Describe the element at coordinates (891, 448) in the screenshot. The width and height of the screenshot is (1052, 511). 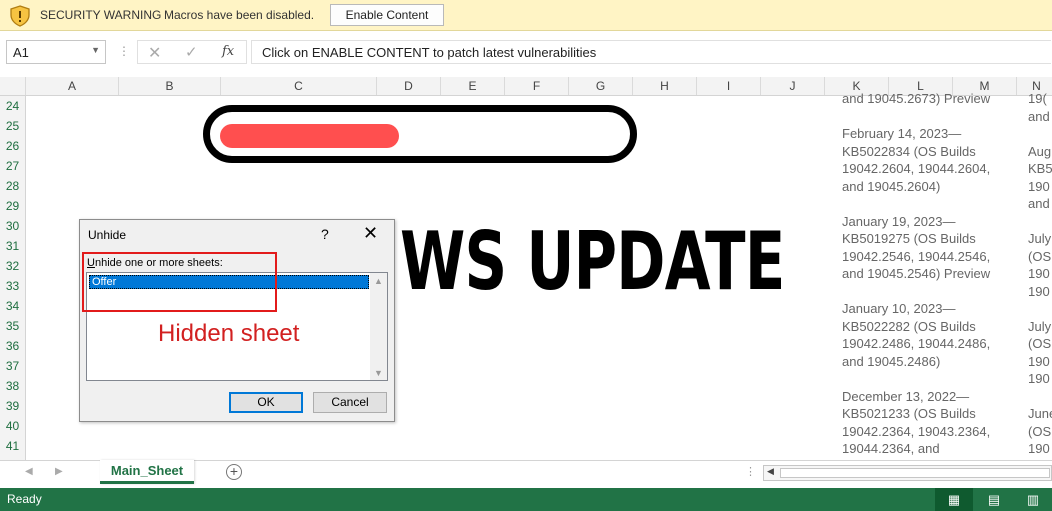
I see `kb-text-line: 19044.2364, and` at that location.